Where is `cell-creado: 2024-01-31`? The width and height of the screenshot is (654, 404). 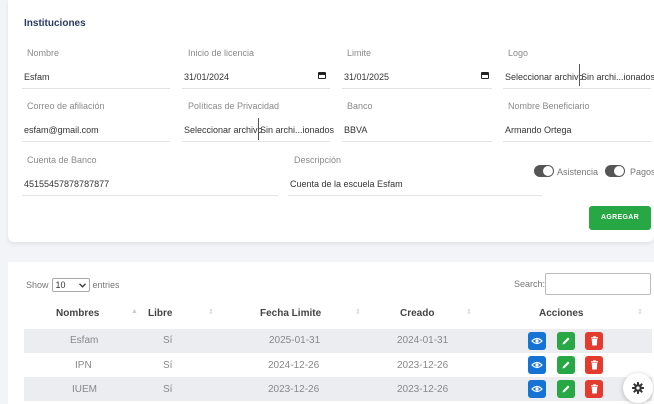 cell-creado: 2024-01-31 is located at coordinates (423, 340).